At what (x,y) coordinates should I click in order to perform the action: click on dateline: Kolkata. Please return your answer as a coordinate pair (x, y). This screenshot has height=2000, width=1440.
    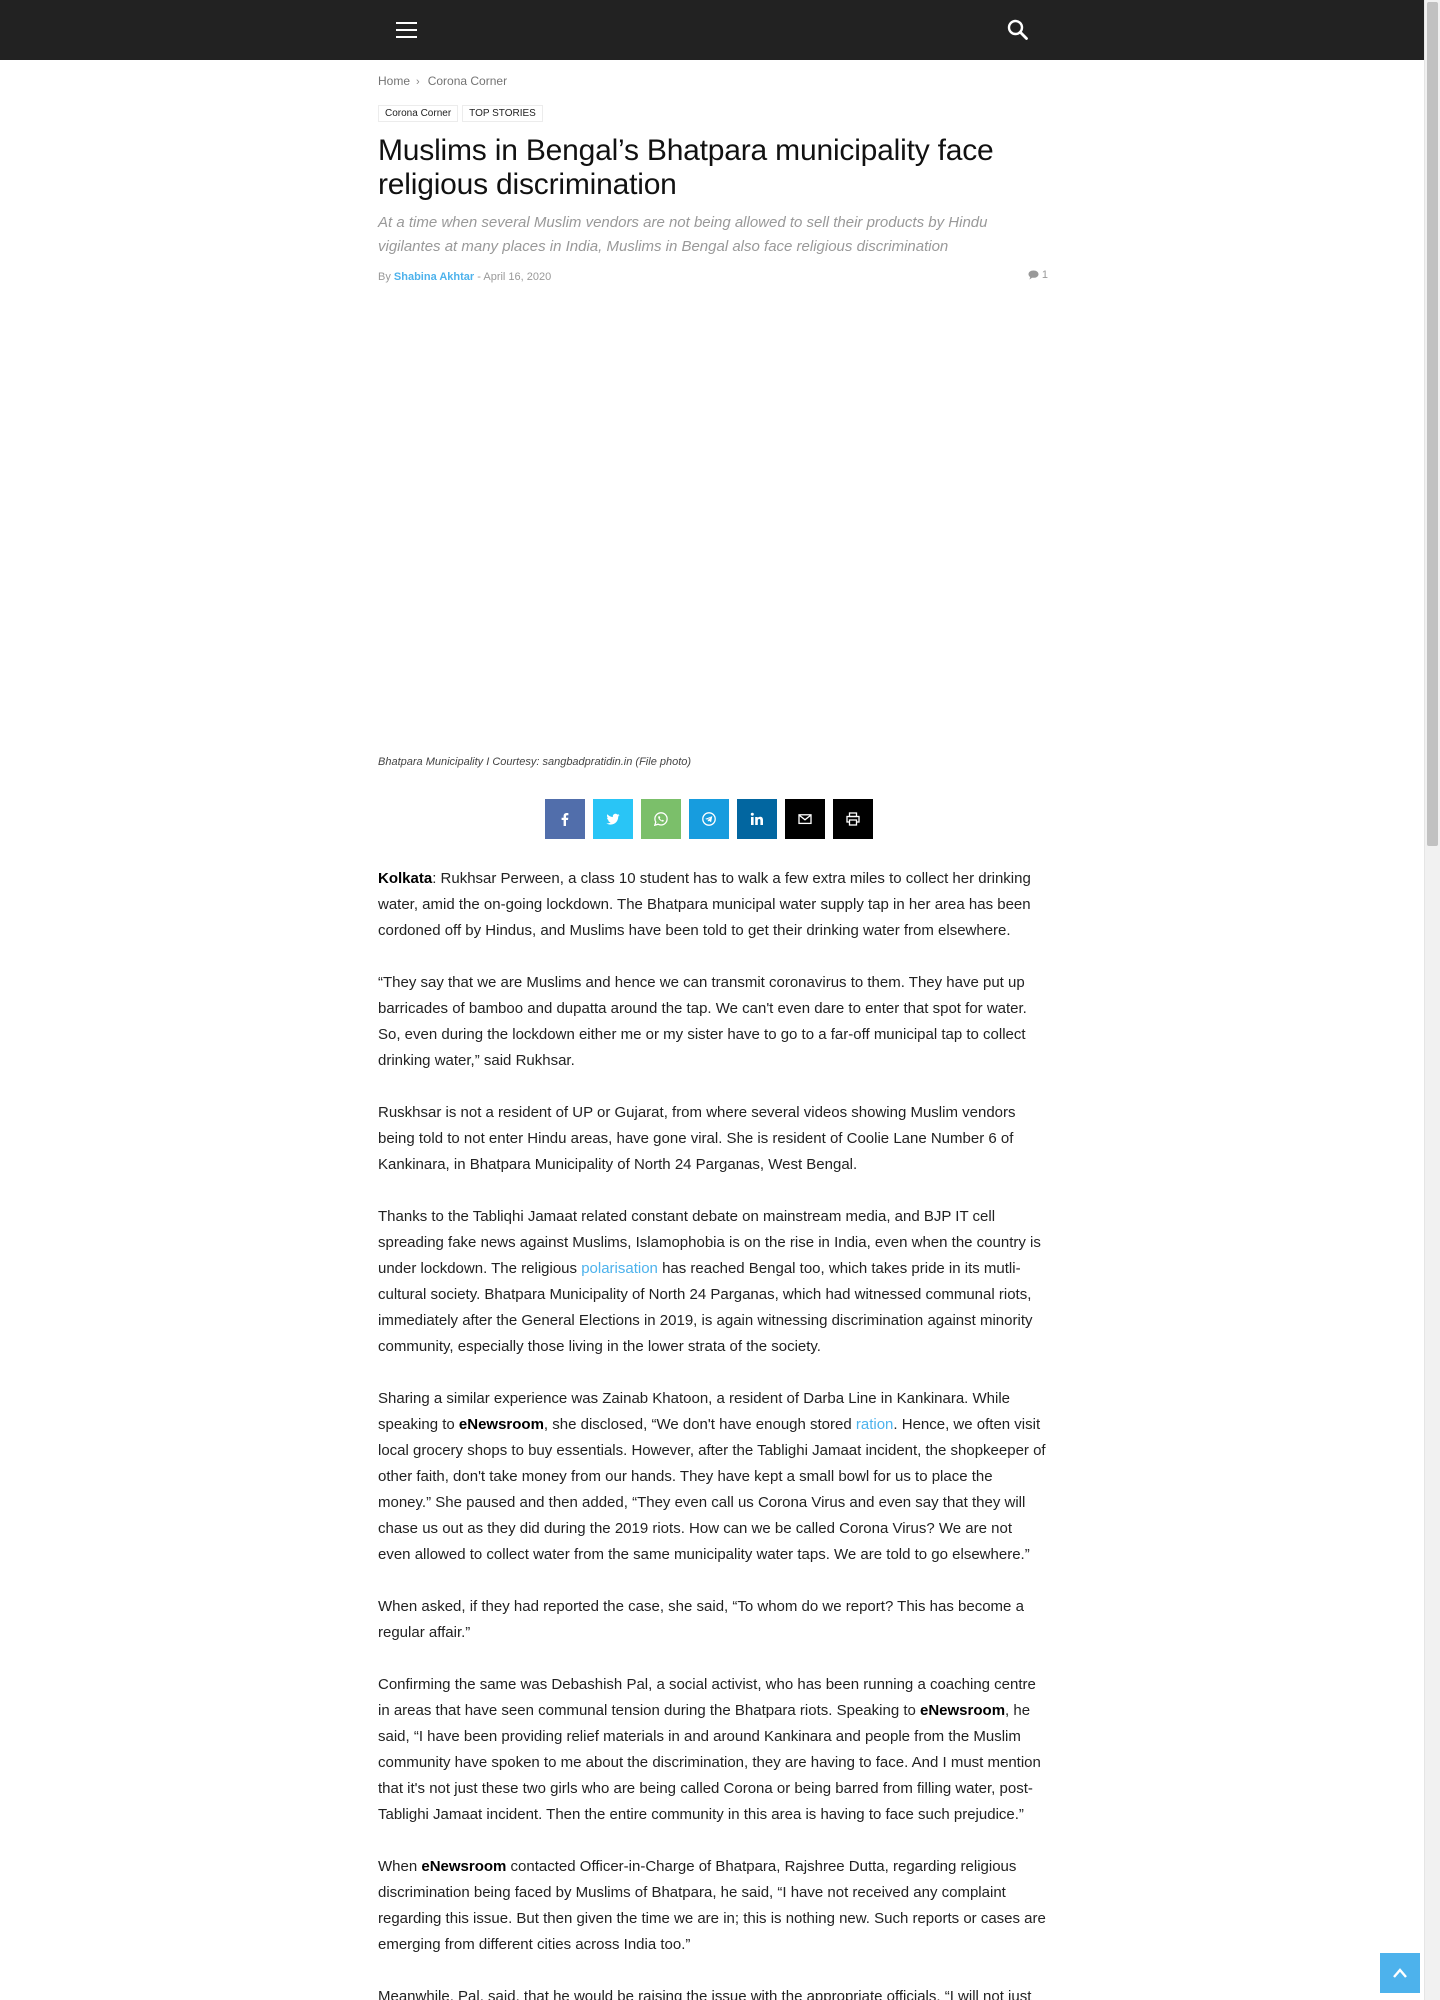
    Looking at the image, I should click on (405, 878).